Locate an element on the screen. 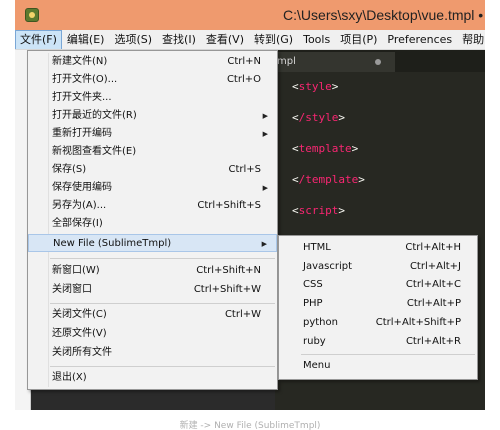 The image size is (500, 430). menu-item-open-recent: 打开最近的文件(R) ▶ is located at coordinates (152, 116).